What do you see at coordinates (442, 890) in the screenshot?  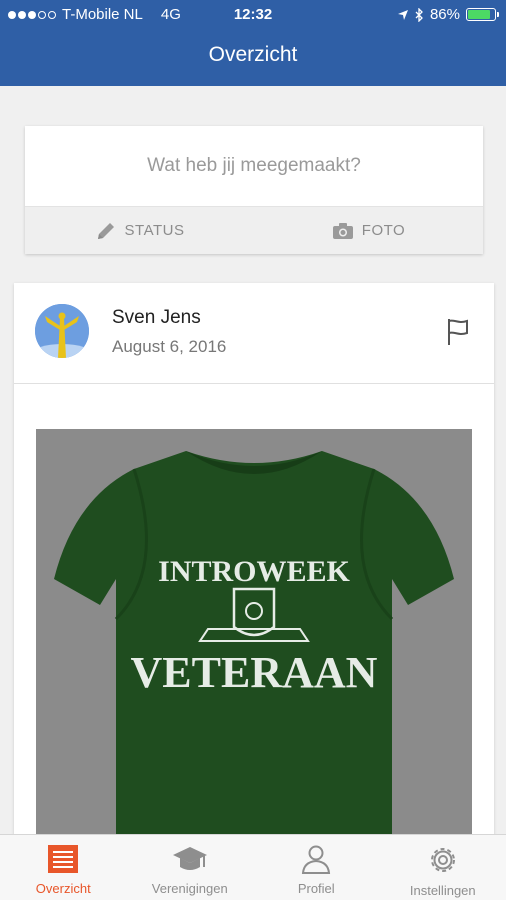 I see `tab-label: Instellingen` at bounding box center [442, 890].